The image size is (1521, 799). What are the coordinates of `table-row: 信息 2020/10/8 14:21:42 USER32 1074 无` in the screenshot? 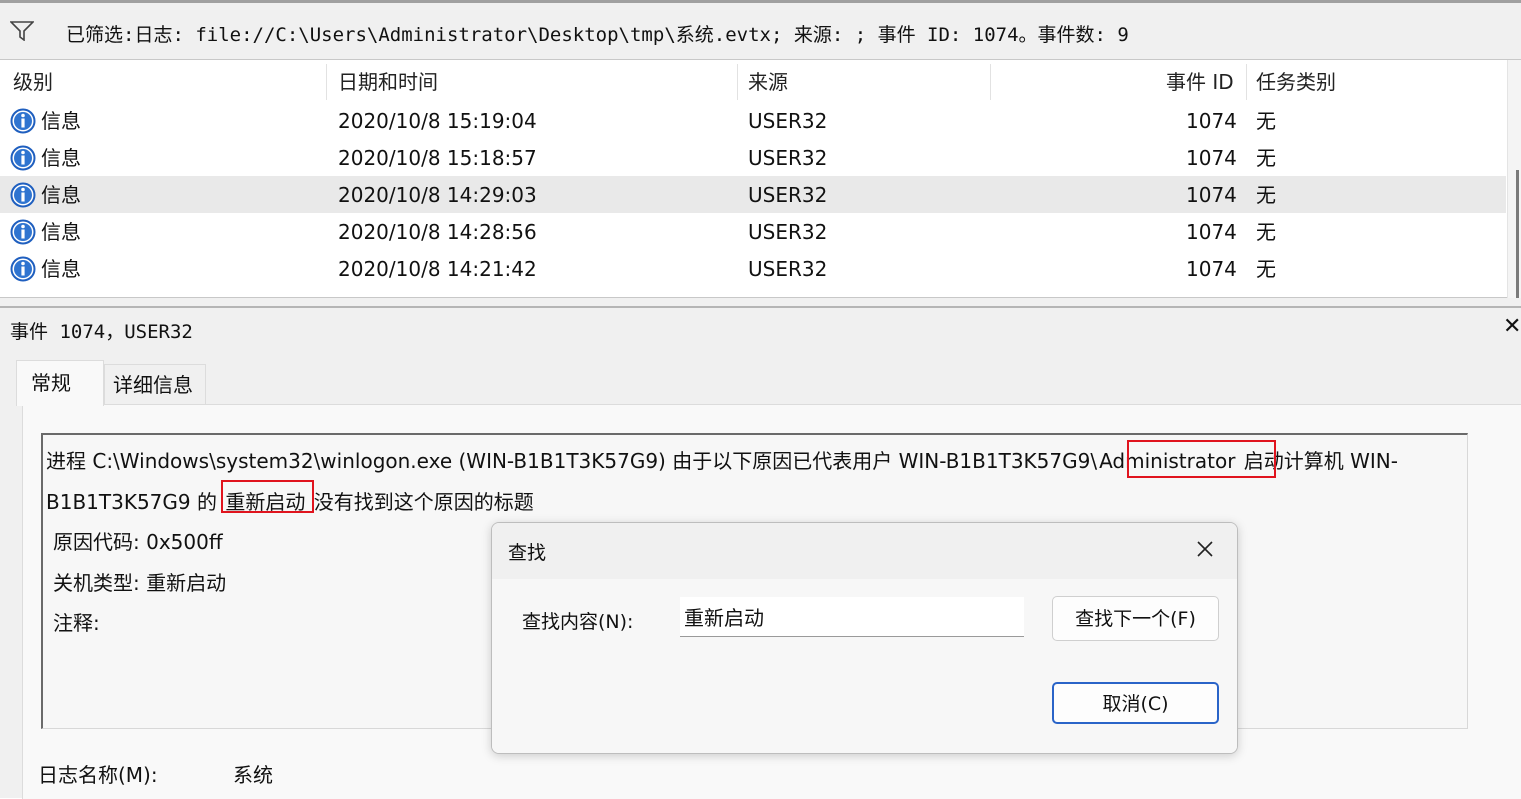 It's located at (753, 268).